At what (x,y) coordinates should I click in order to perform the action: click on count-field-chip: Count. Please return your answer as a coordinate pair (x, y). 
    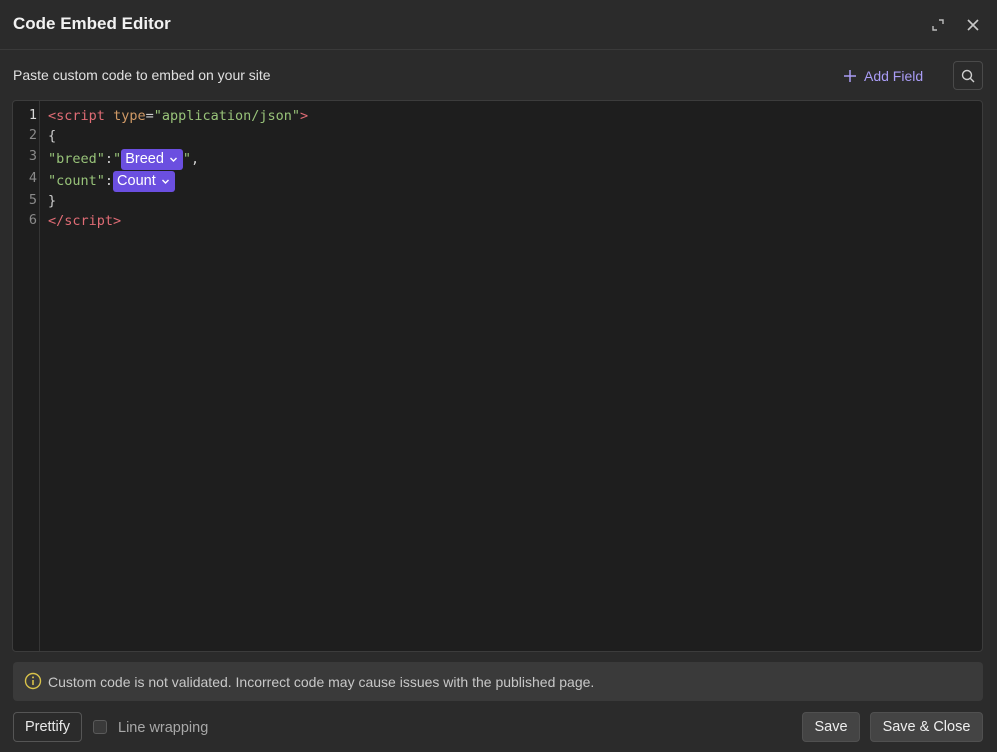
    Looking at the image, I should click on (144, 181).